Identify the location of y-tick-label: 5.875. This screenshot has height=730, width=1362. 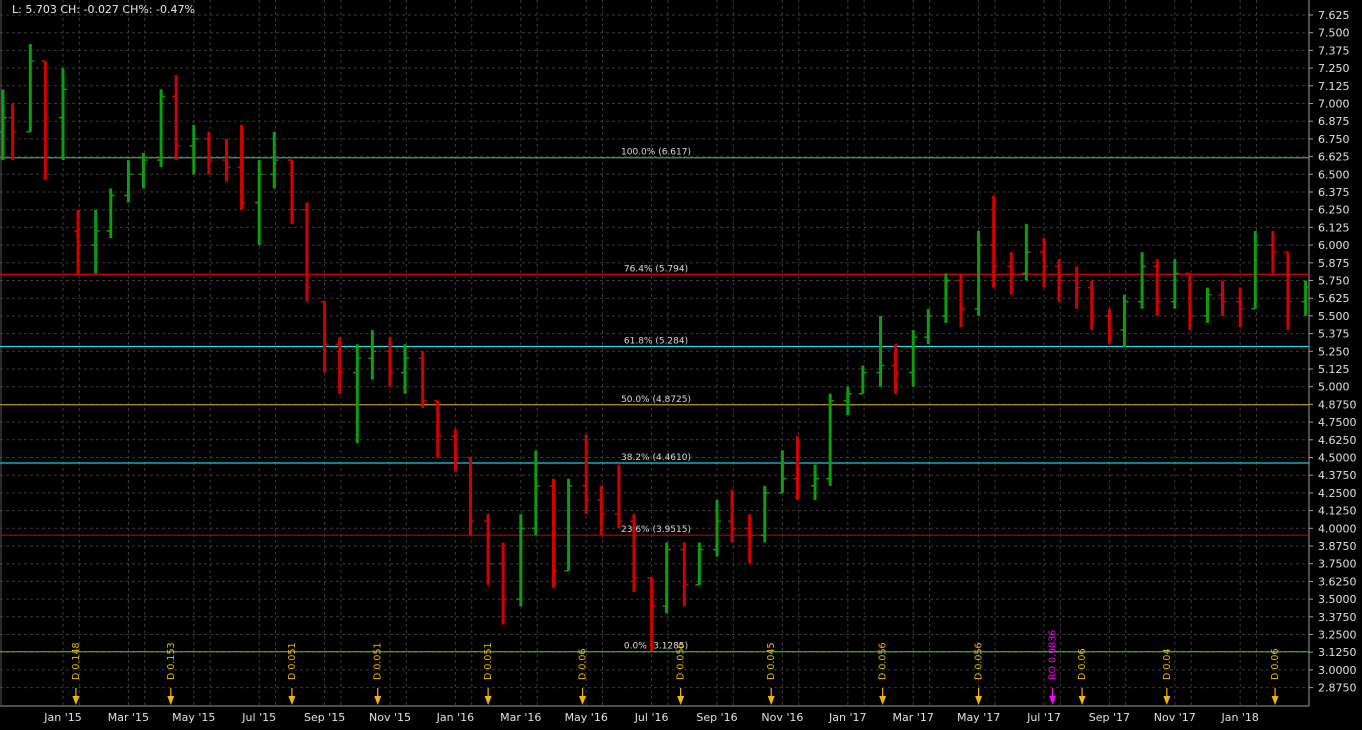
(1334, 263).